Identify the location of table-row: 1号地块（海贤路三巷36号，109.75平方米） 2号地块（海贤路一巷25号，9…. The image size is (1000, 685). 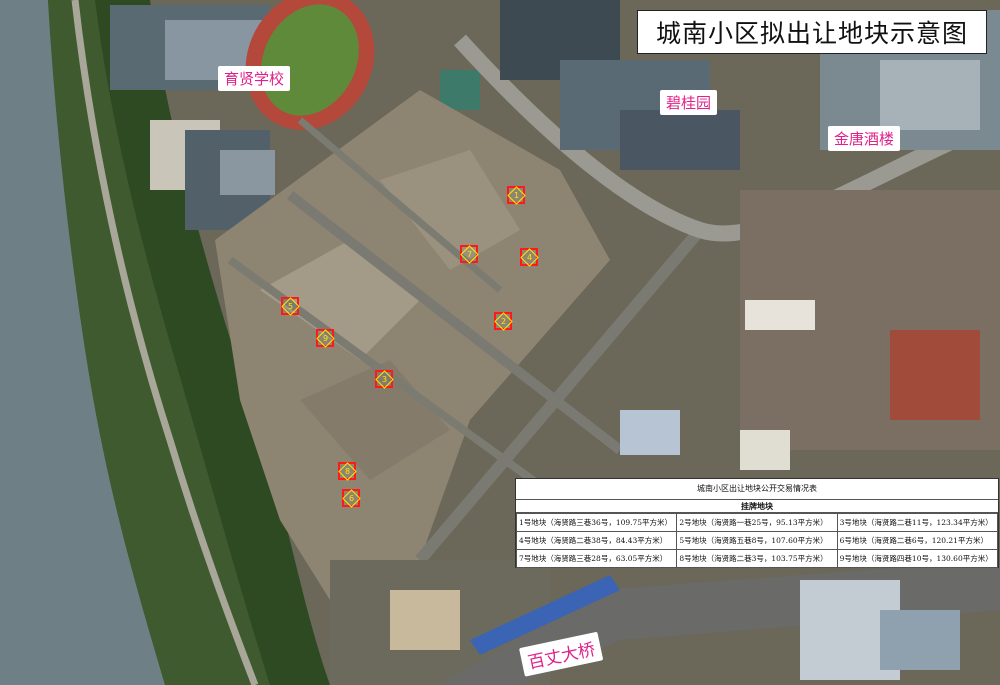
(757, 522).